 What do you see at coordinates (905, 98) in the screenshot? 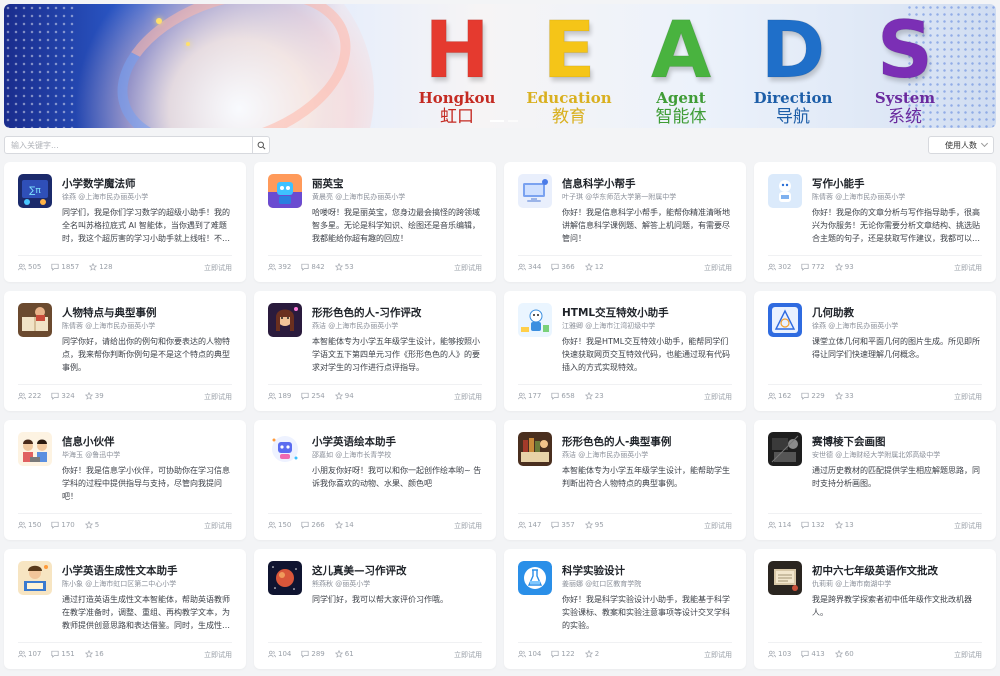
I see `banner-letter-en: System` at bounding box center [905, 98].